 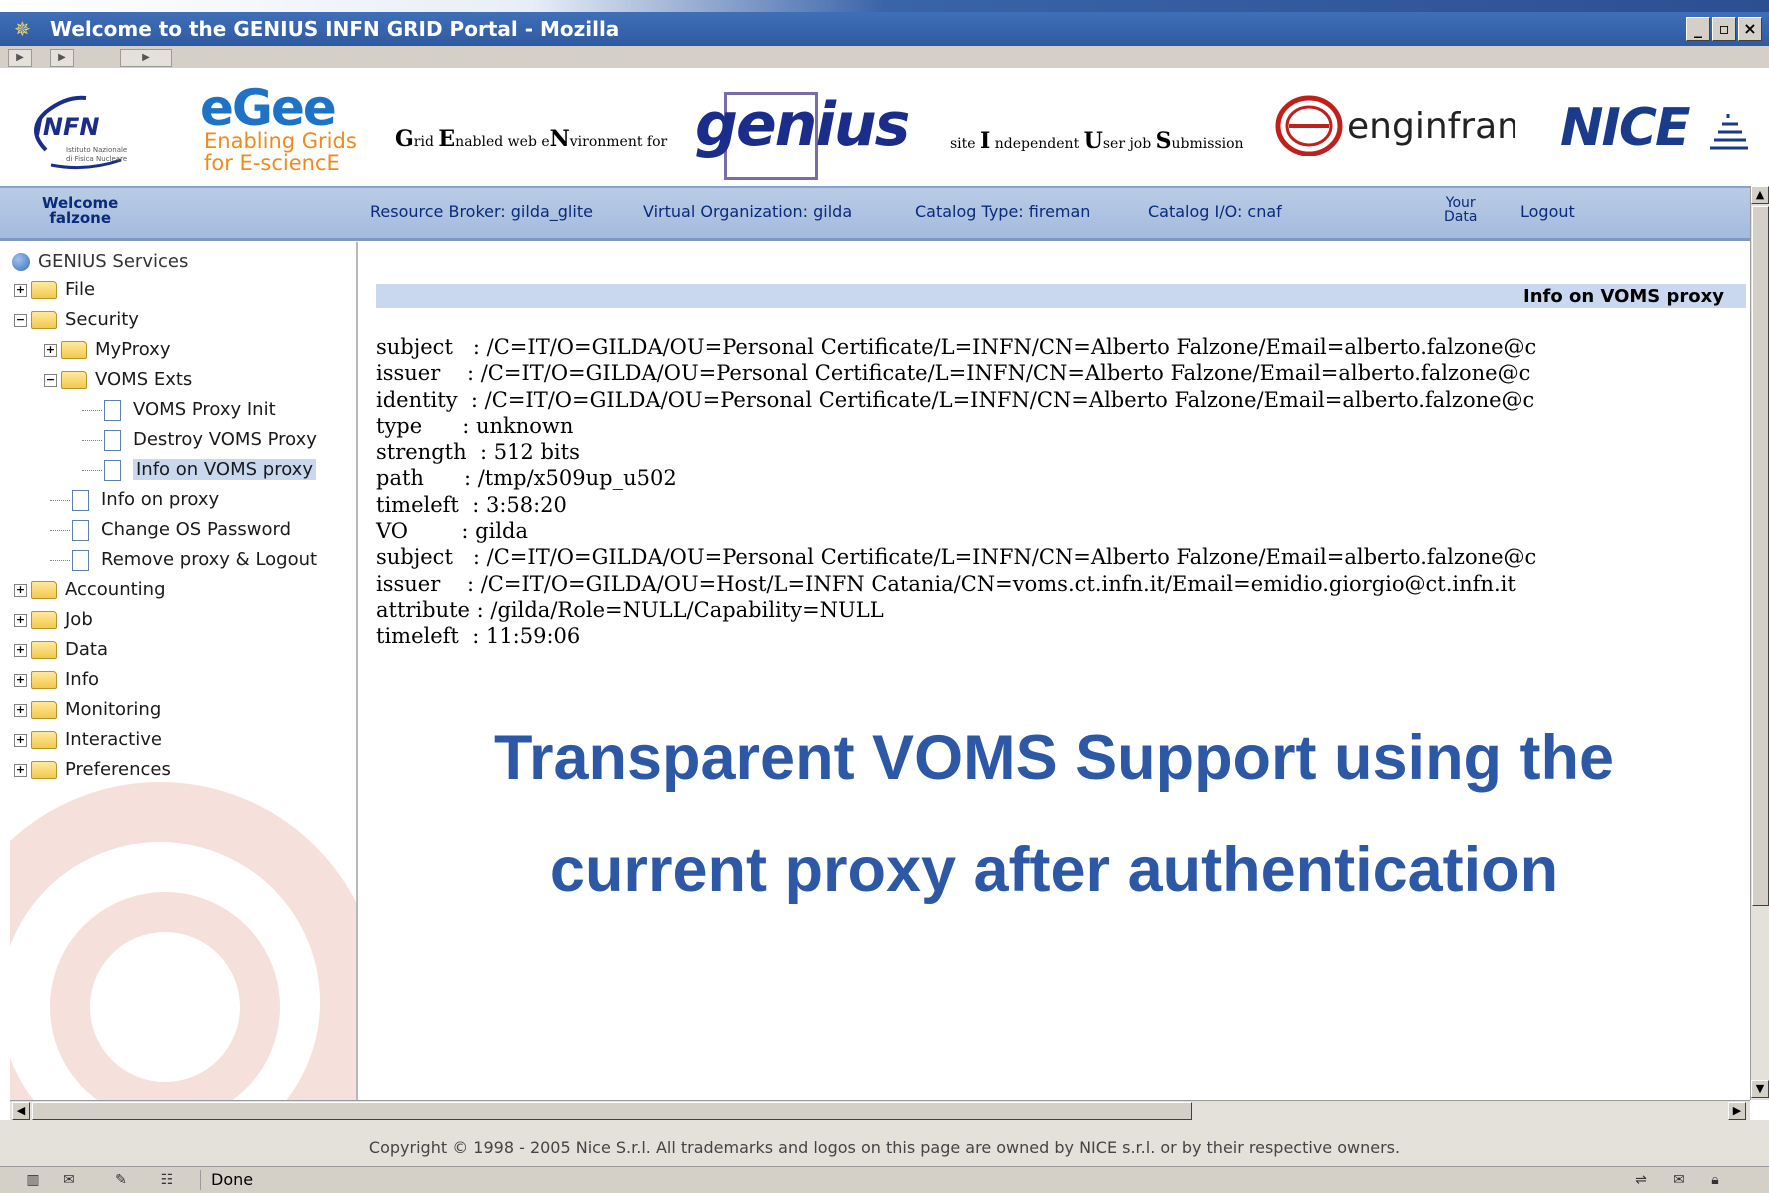 What do you see at coordinates (134, 500) in the screenshot?
I see `tree-item-info-on-proxy: Info on proxy` at bounding box center [134, 500].